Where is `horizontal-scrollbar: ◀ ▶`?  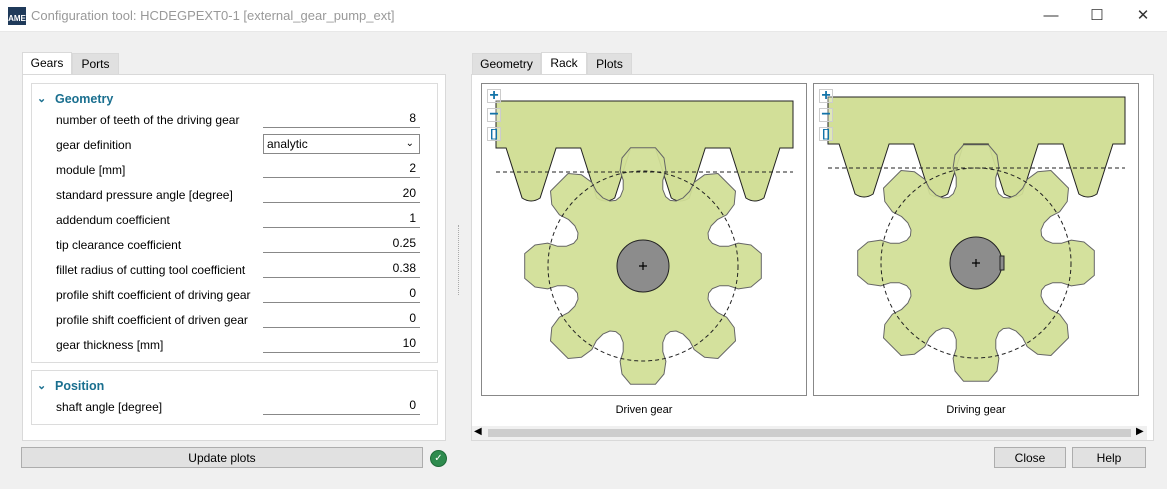 horizontal-scrollbar: ◀ ▶ is located at coordinates (809, 433).